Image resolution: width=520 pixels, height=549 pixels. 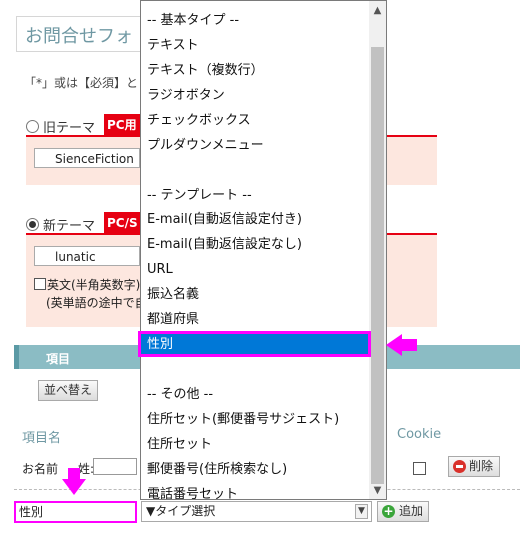 I want to click on old-theme-radio: 旧テーマ, so click(x=60, y=126).